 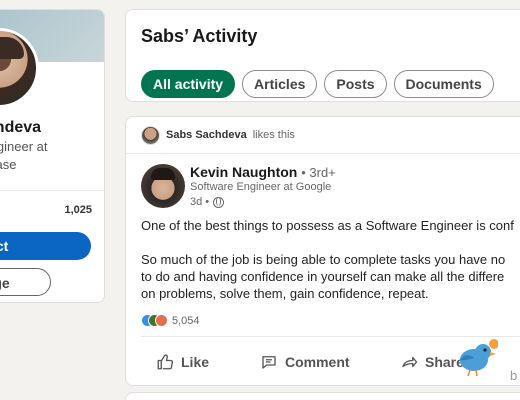 I want to click on liker-avatar, so click(x=150, y=135).